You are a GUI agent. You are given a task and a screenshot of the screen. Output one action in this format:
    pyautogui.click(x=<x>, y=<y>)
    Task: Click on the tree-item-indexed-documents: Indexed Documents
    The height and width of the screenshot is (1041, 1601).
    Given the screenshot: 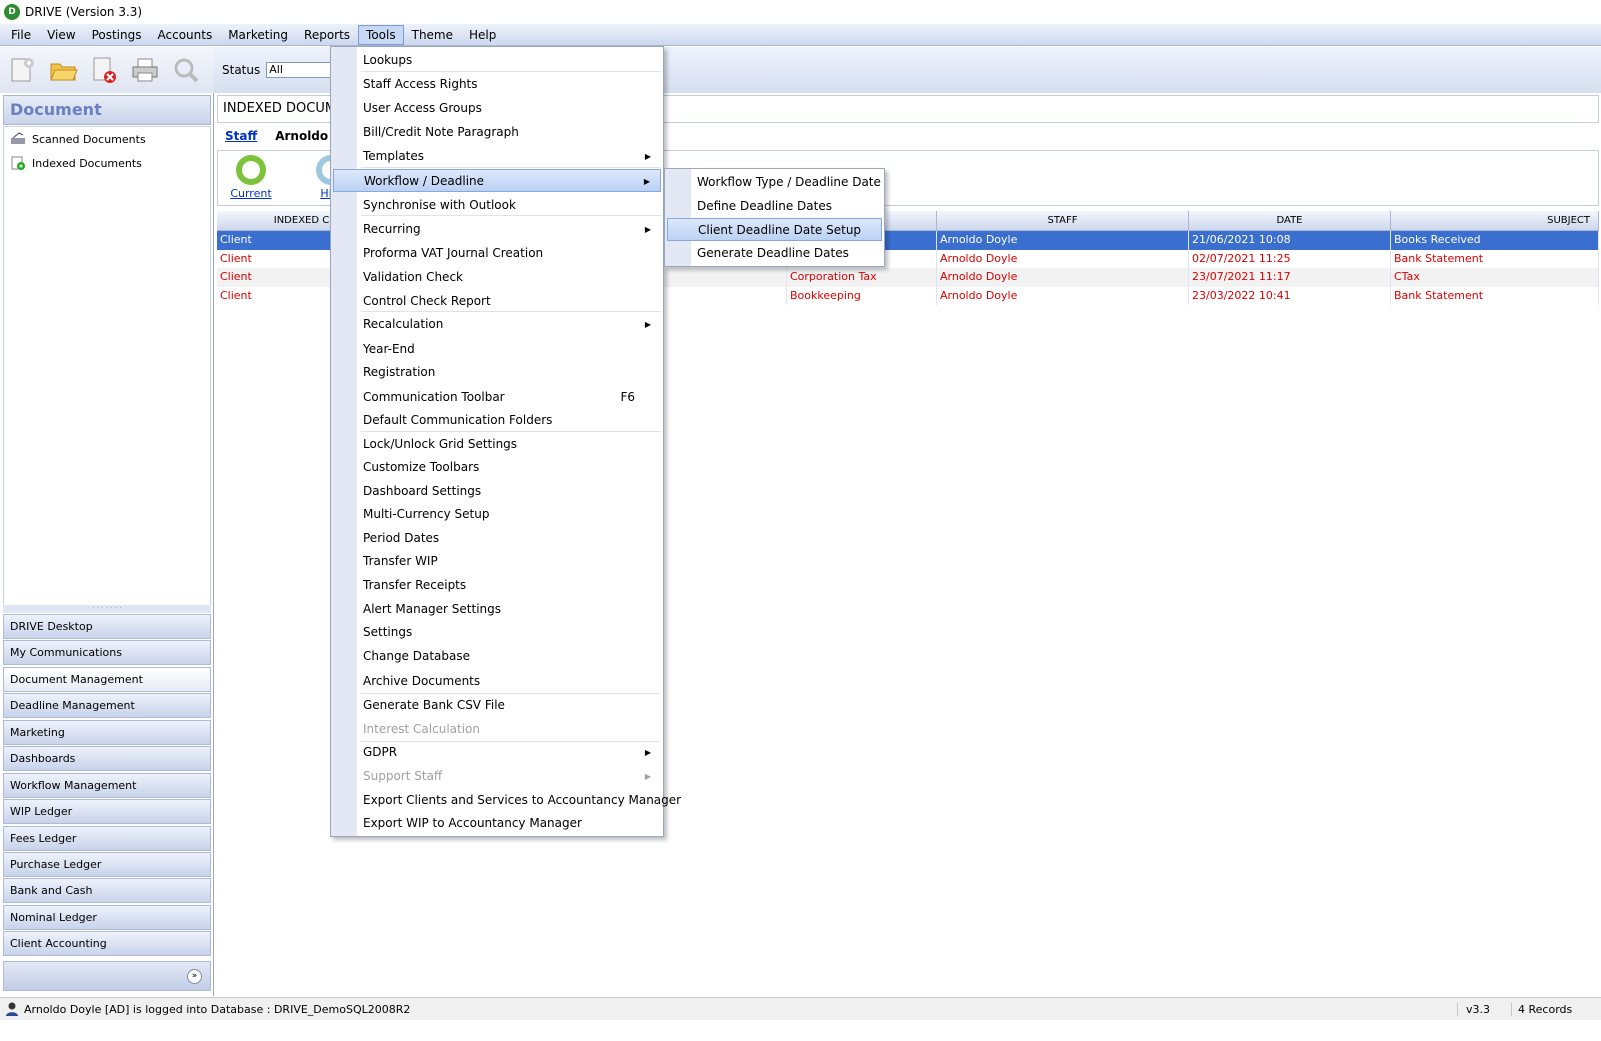 What is the action you would take?
    pyautogui.click(x=107, y=163)
    